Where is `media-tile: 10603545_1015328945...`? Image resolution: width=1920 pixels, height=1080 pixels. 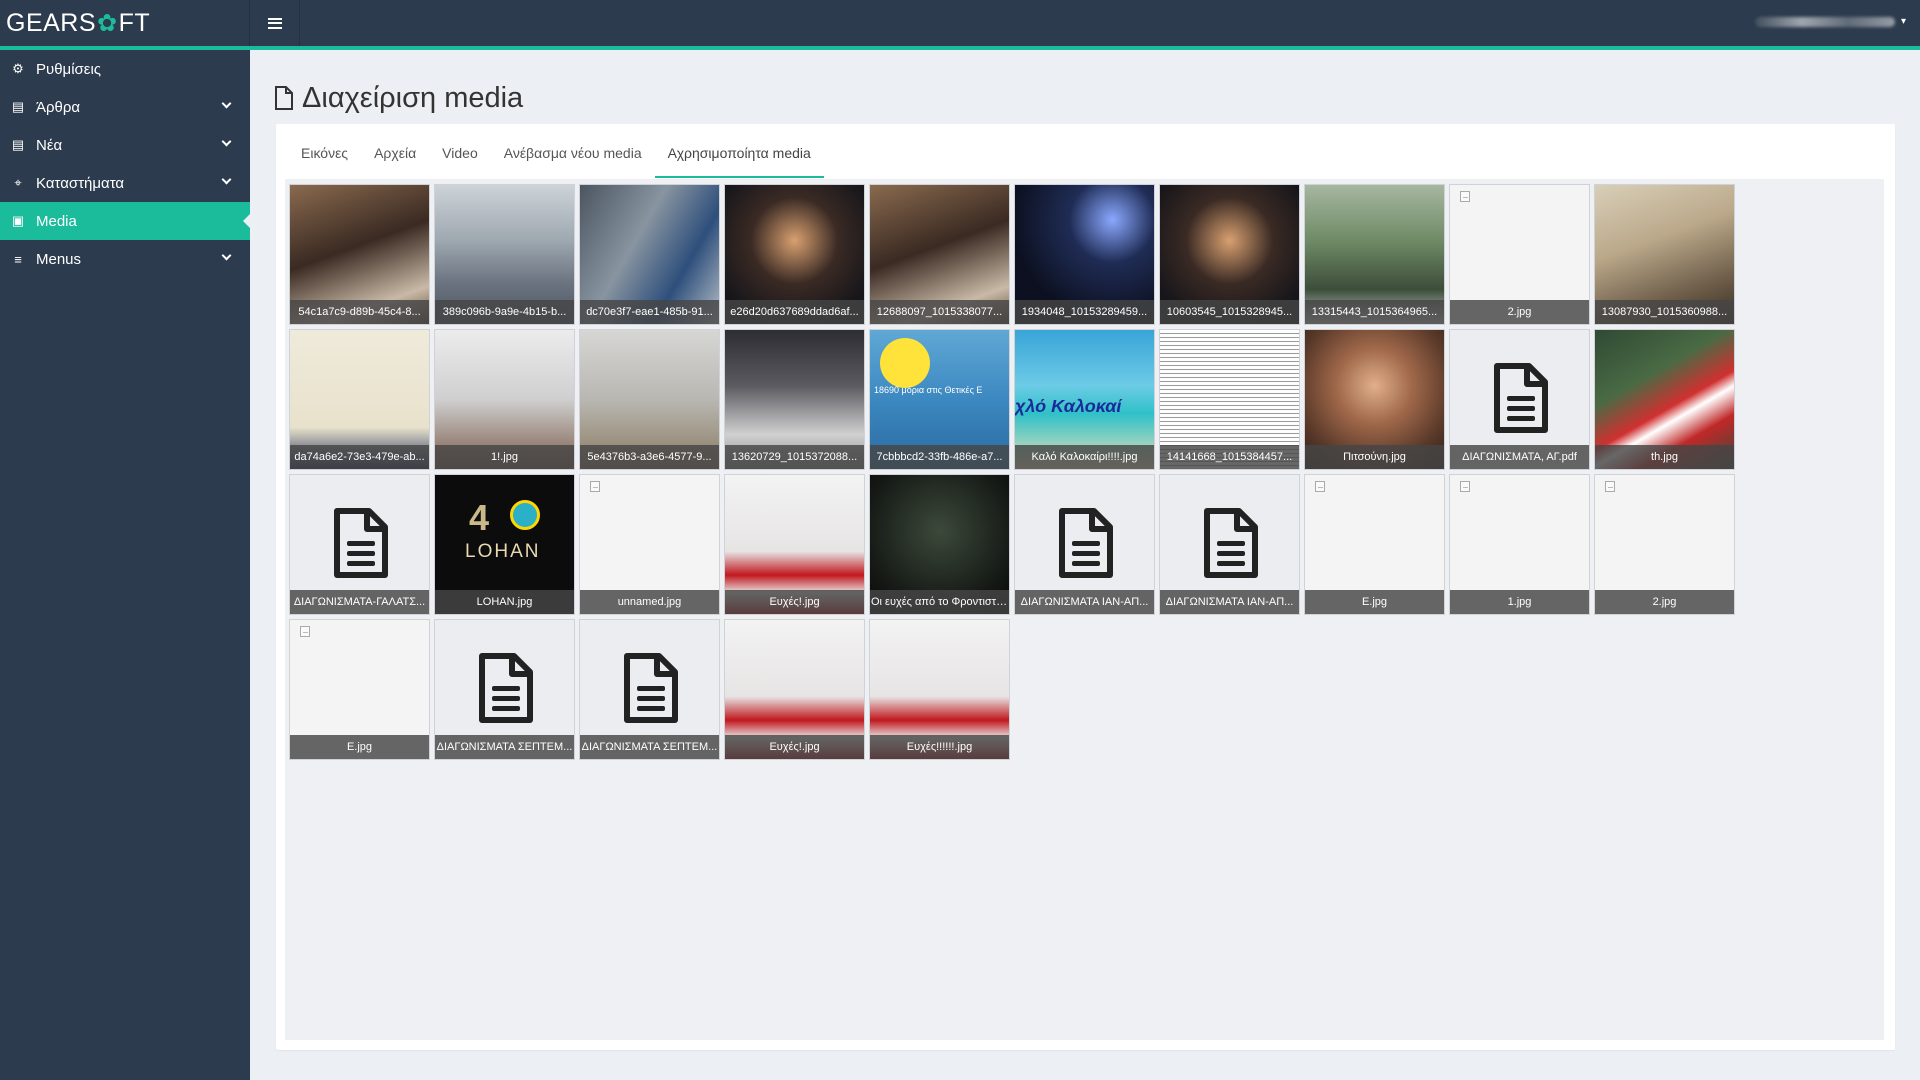
media-tile: 10603545_1015328945... is located at coordinates (1229, 254).